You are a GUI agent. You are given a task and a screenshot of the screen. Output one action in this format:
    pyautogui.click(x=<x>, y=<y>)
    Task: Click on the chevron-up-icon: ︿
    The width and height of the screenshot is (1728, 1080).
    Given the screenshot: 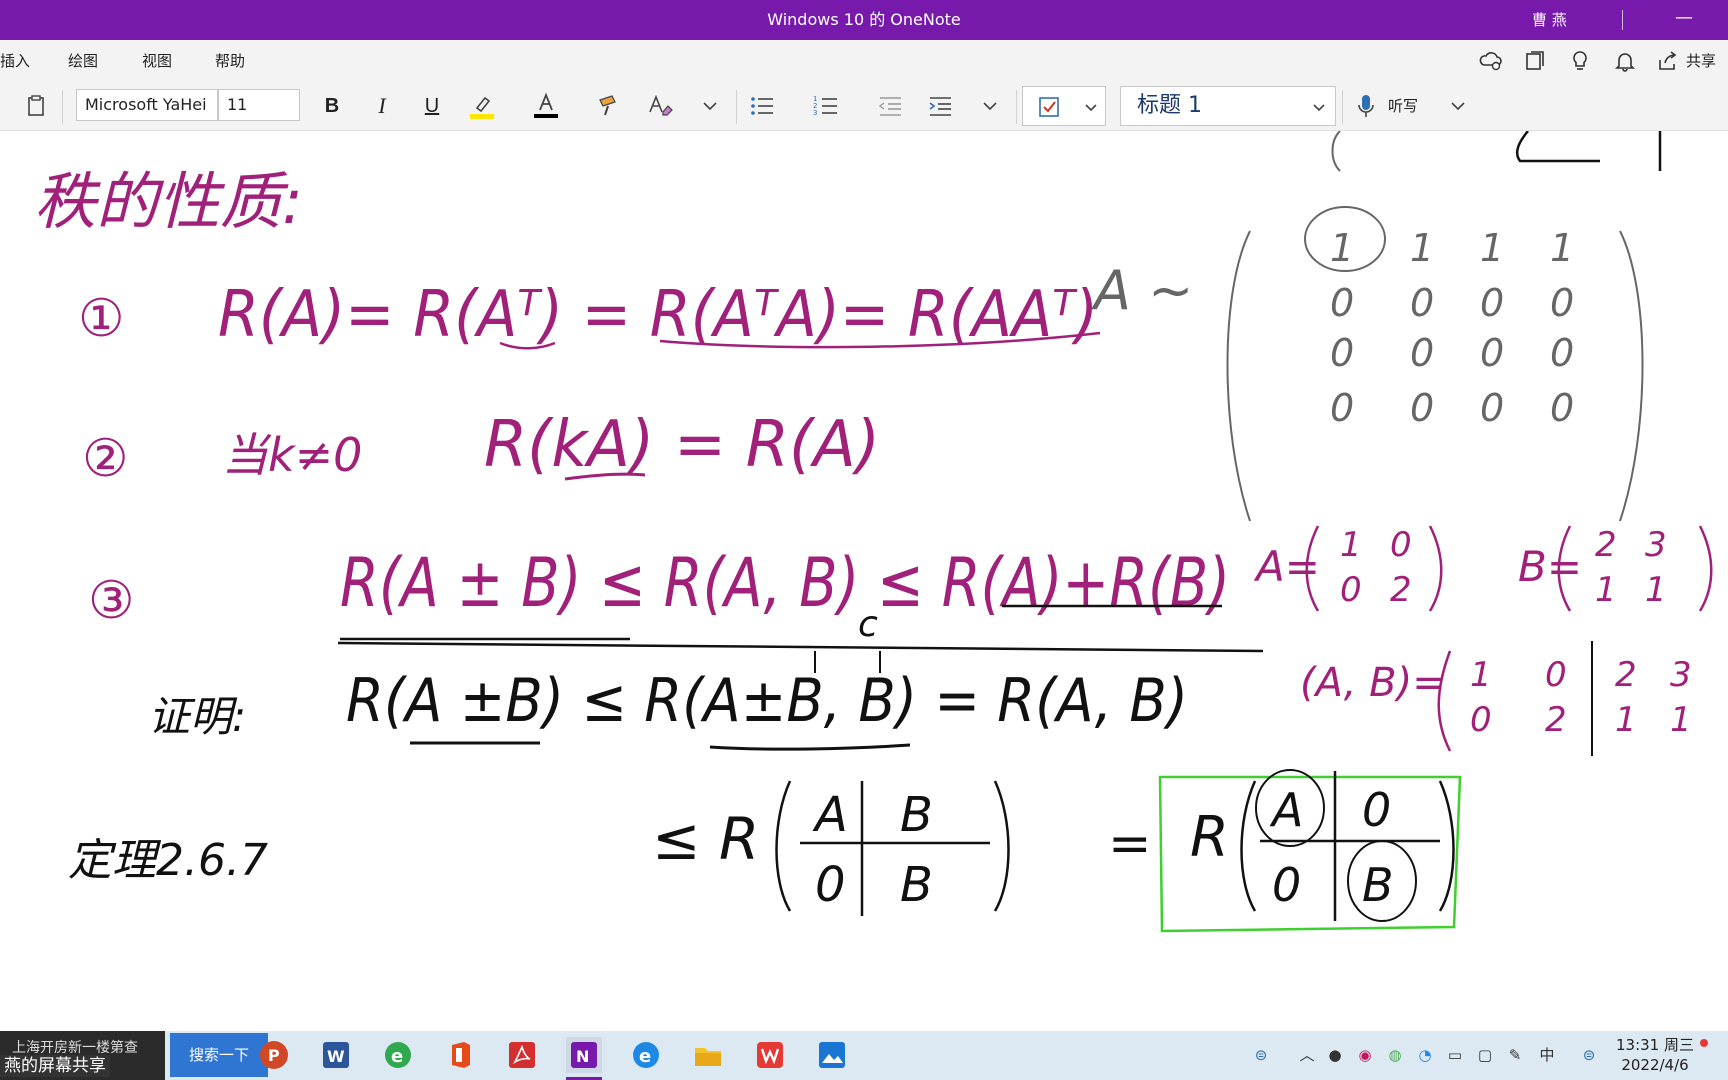 What is the action you would take?
    pyautogui.click(x=1307, y=1055)
    